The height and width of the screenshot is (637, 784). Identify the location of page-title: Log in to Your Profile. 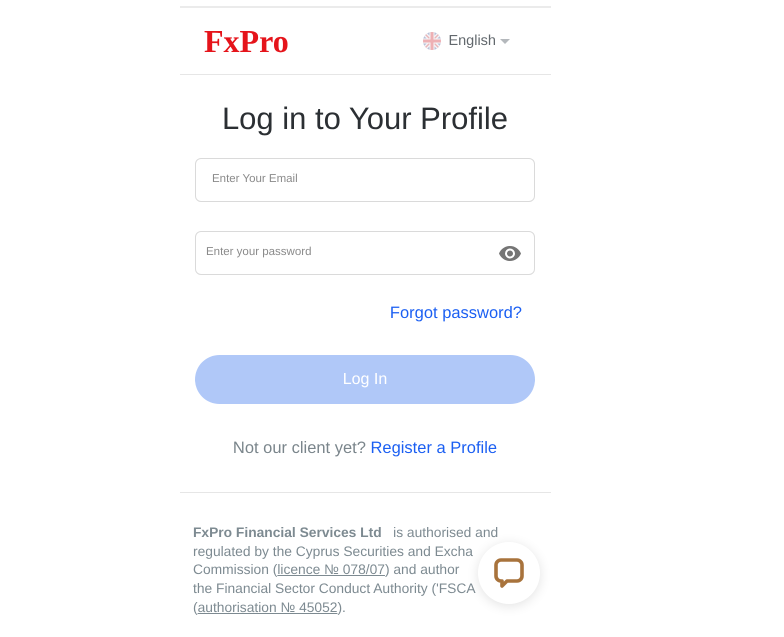
(365, 119).